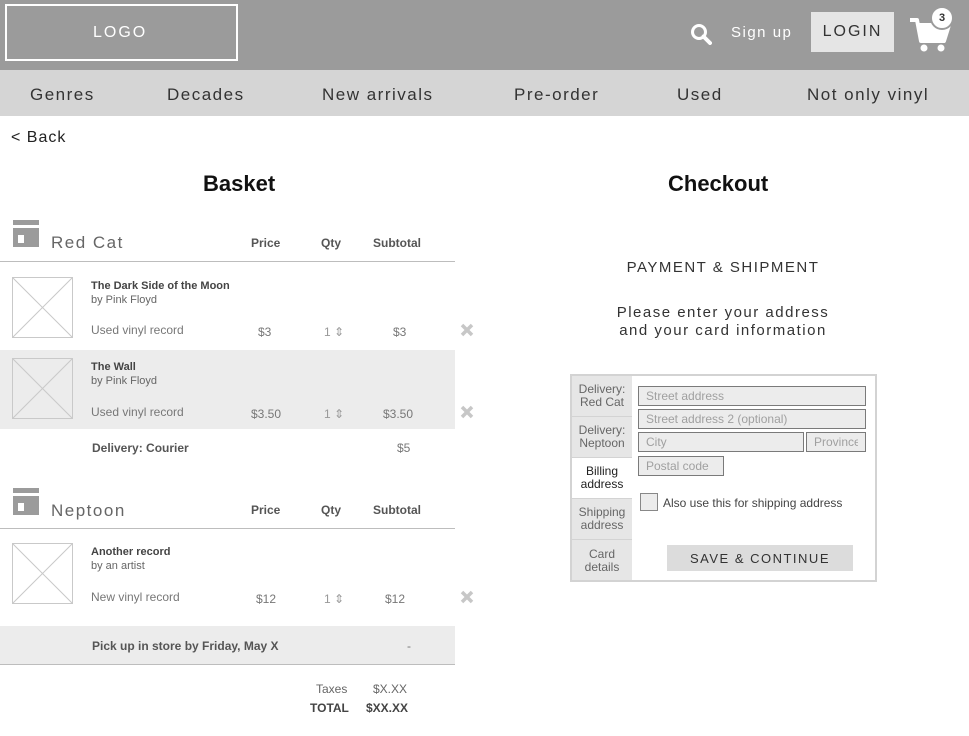 The image size is (969, 736). I want to click on tab-card-details: Card details, so click(602, 560).